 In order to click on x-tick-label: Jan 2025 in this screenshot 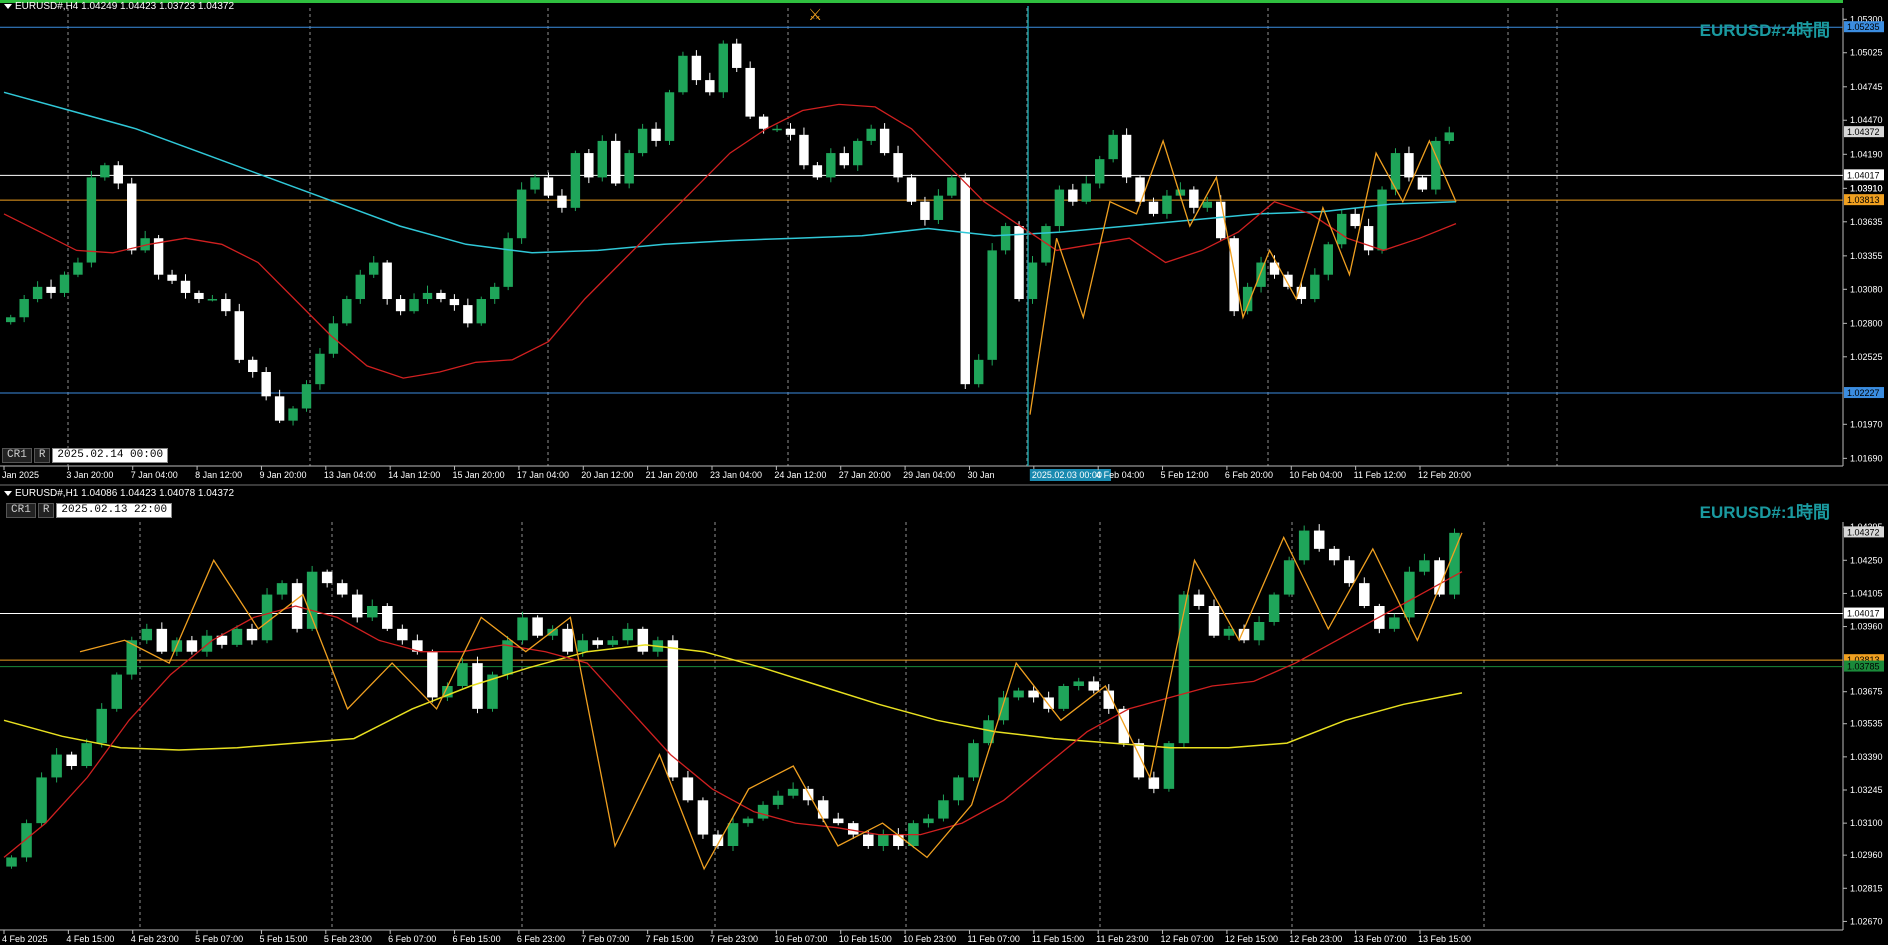, I will do `click(20, 475)`.